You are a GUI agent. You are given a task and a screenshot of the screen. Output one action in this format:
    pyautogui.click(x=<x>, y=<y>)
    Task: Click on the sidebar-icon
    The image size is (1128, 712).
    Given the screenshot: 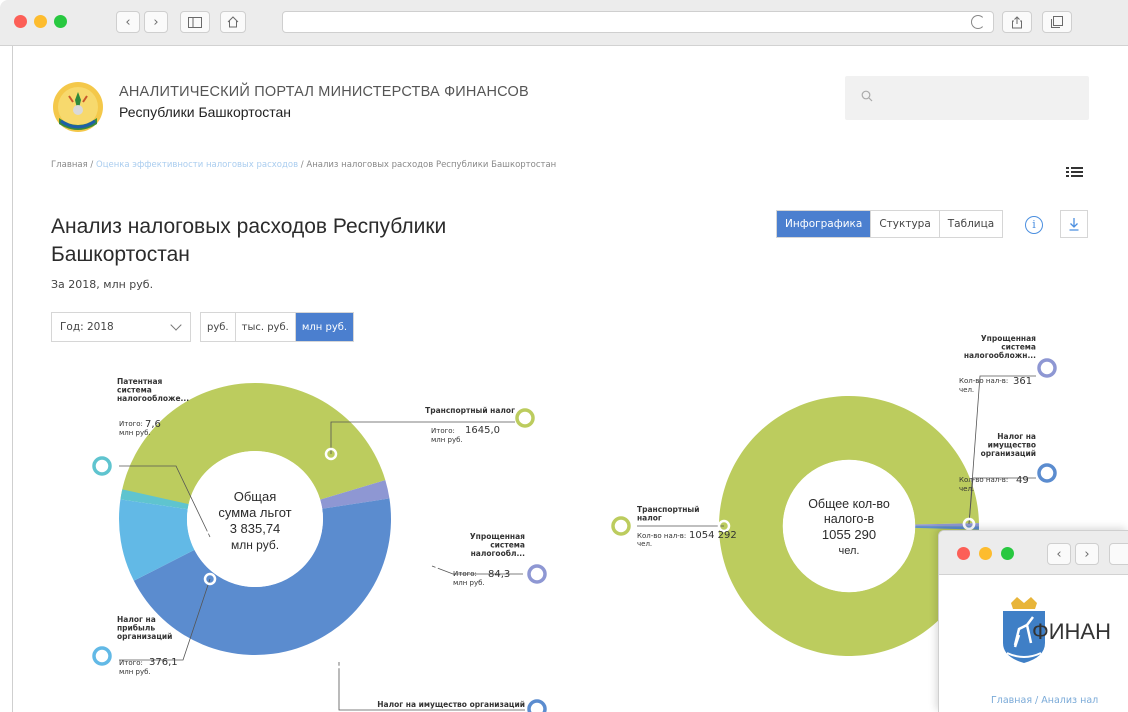 What is the action you would take?
    pyautogui.click(x=195, y=22)
    